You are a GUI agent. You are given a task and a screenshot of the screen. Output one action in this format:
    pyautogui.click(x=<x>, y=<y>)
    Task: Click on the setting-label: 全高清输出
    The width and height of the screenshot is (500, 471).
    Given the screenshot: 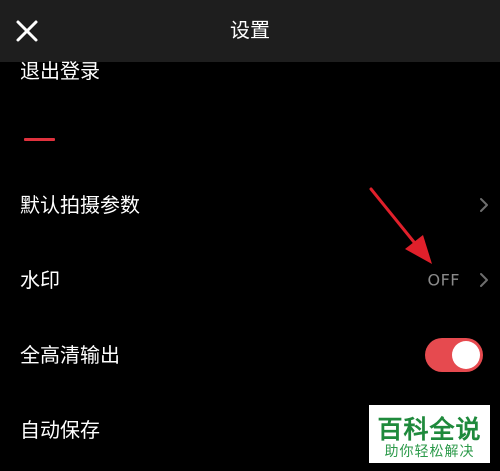 What is the action you would take?
    pyautogui.click(x=70, y=355)
    